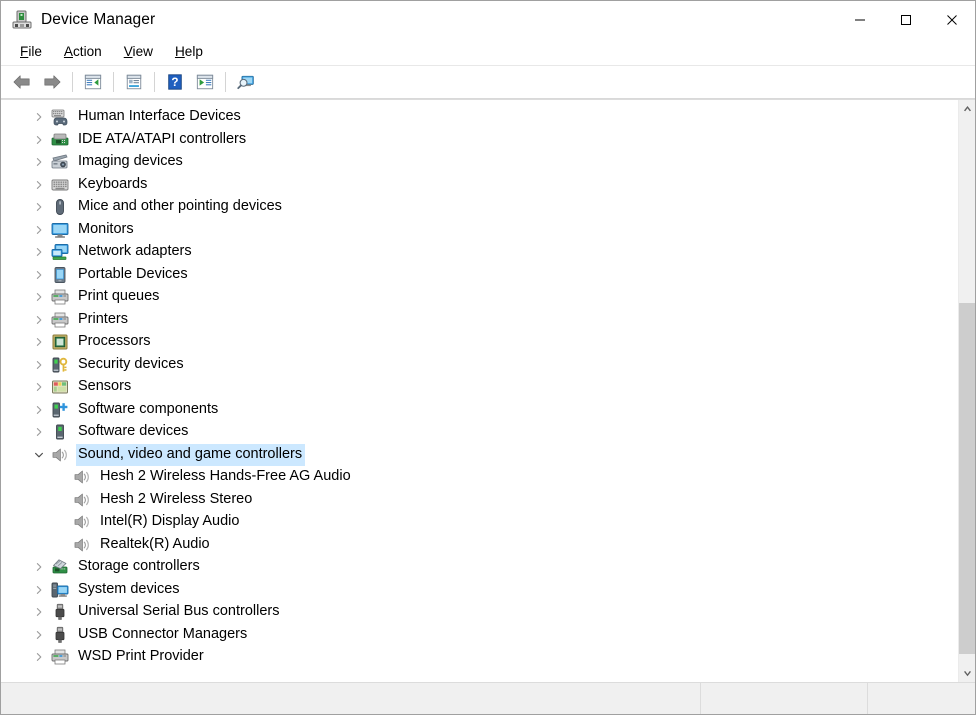  I want to click on printer-icon, so click(60, 320).